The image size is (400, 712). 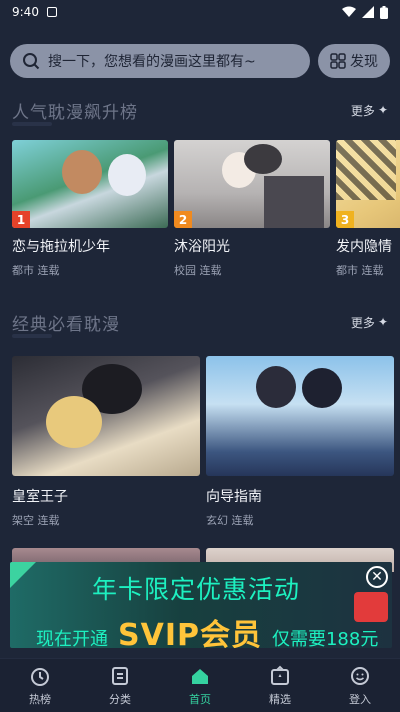 I want to click on discover-button: 发现, so click(x=354, y=61).